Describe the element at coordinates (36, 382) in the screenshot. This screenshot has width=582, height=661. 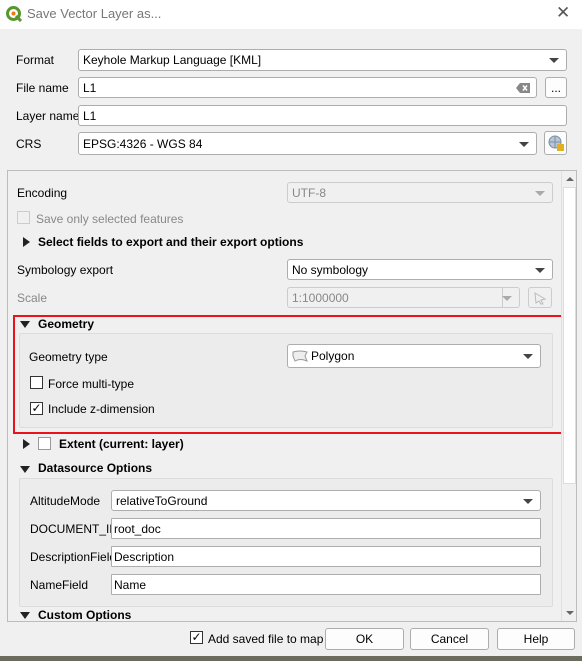
I see `force-multi-checkbox` at that location.